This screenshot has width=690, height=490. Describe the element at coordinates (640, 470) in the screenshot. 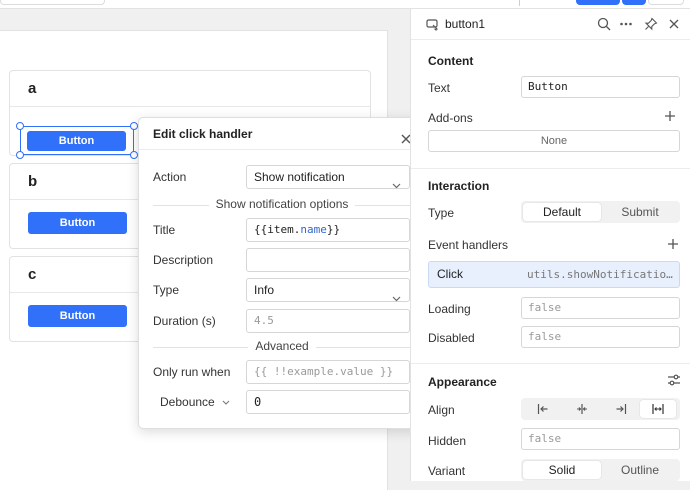

I see `variant-option-outline: Outline` at that location.